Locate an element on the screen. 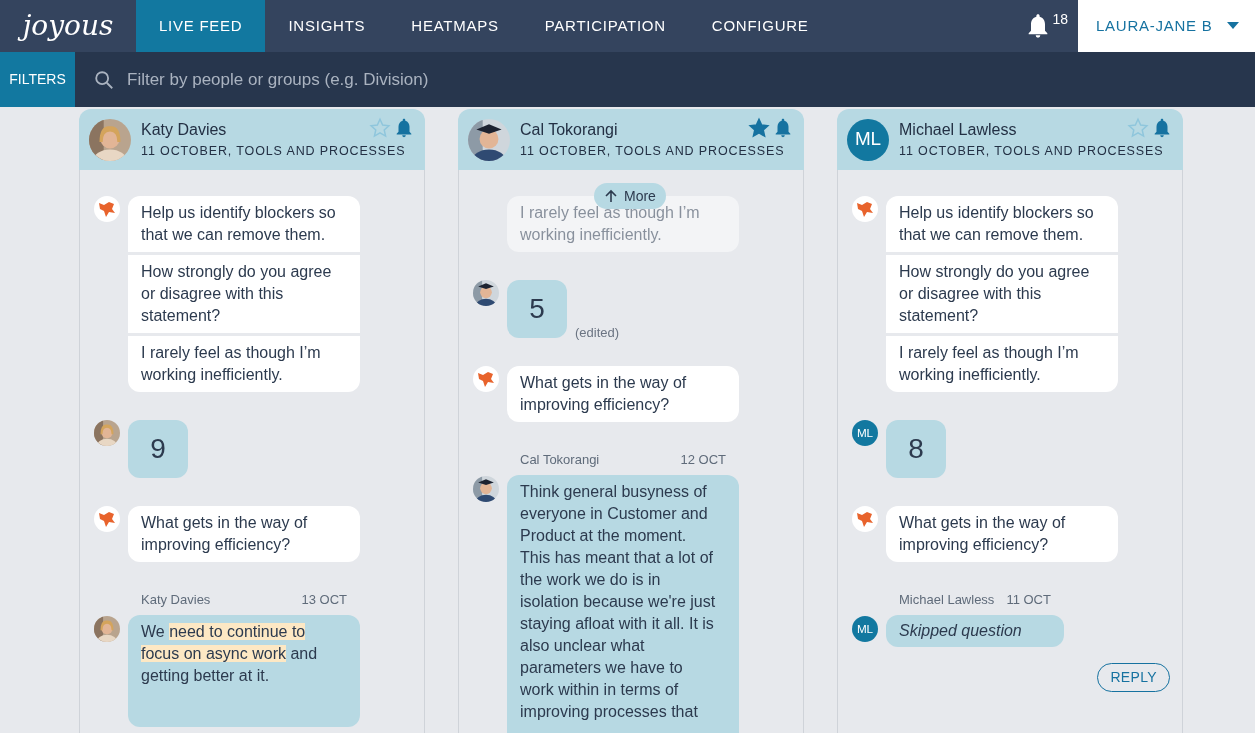 The image size is (1255, 733). author-name: Katy Davies is located at coordinates (176, 600).